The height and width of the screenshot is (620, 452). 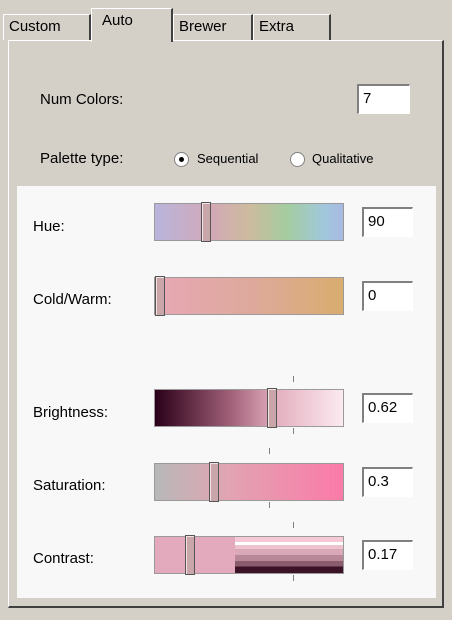 What do you see at coordinates (387, 555) in the screenshot?
I see `contrast-field: 0.17` at bounding box center [387, 555].